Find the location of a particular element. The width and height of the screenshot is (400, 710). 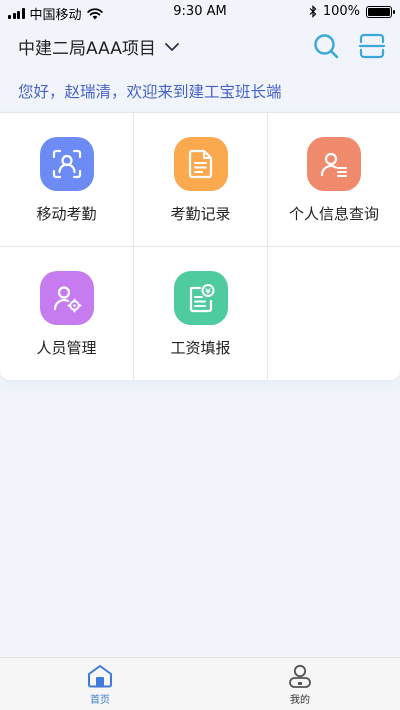

menu-item-mobile-attendance: 移动考勤 is located at coordinates (66, 179).